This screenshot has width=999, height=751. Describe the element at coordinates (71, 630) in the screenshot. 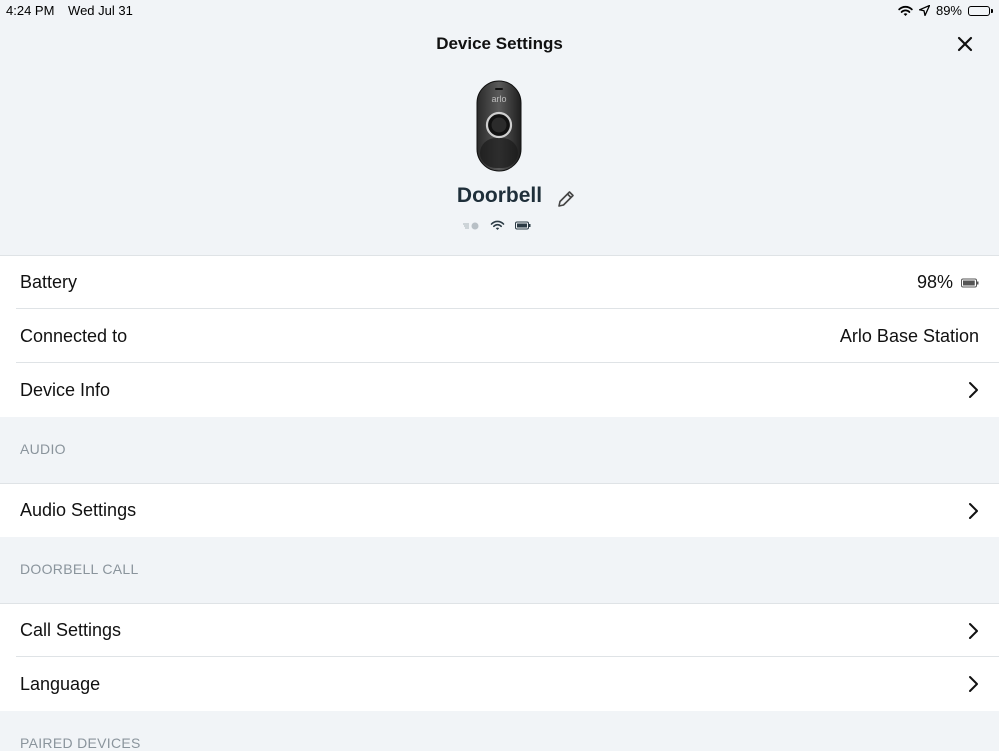

I see `call-settings-label: Call Settings` at that location.